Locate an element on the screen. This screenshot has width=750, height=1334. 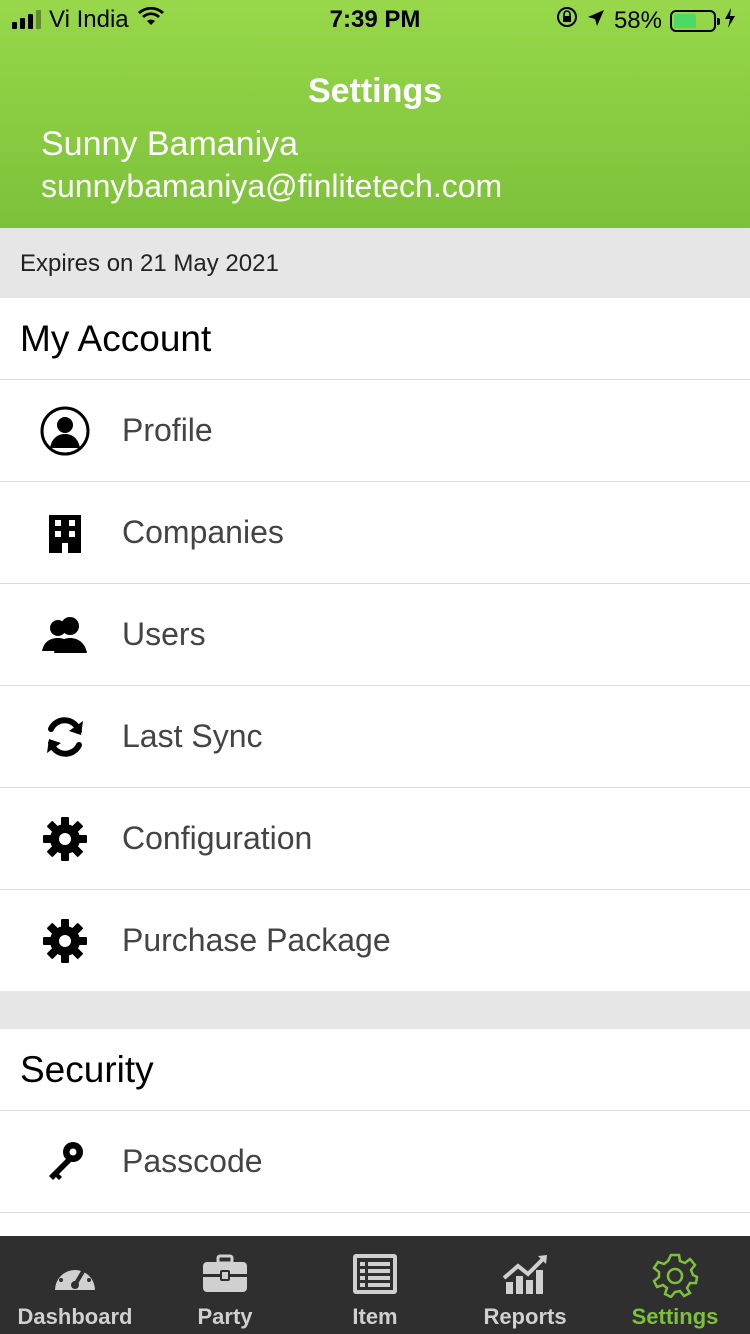
briefcase-icon is located at coordinates (225, 1273).